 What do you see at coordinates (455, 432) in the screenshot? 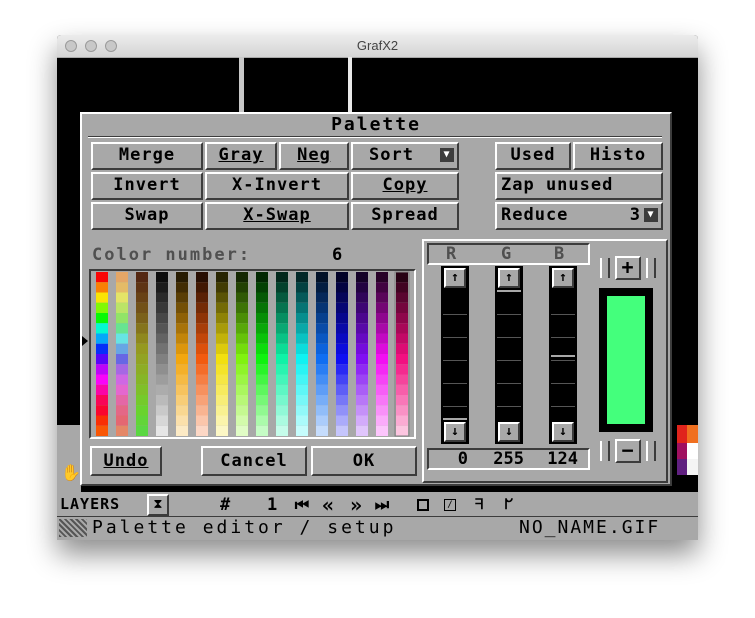
I see `red-down-arrow-icon: ↓` at bounding box center [455, 432].